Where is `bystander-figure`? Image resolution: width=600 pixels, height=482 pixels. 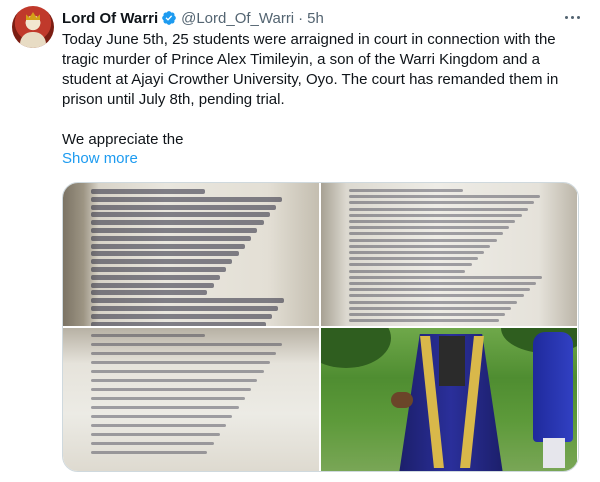
bystander-figure is located at coordinates (553, 387).